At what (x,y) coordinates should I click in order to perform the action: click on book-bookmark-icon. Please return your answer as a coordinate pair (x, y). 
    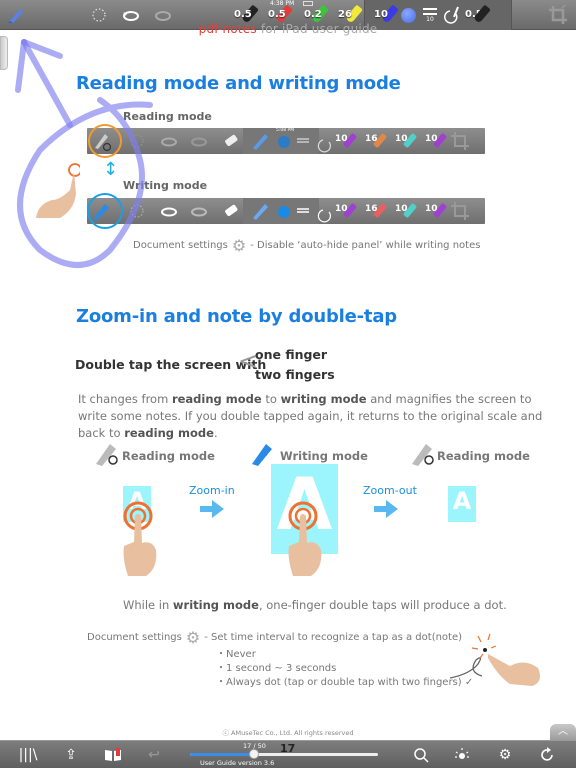
    Looking at the image, I should click on (113, 754).